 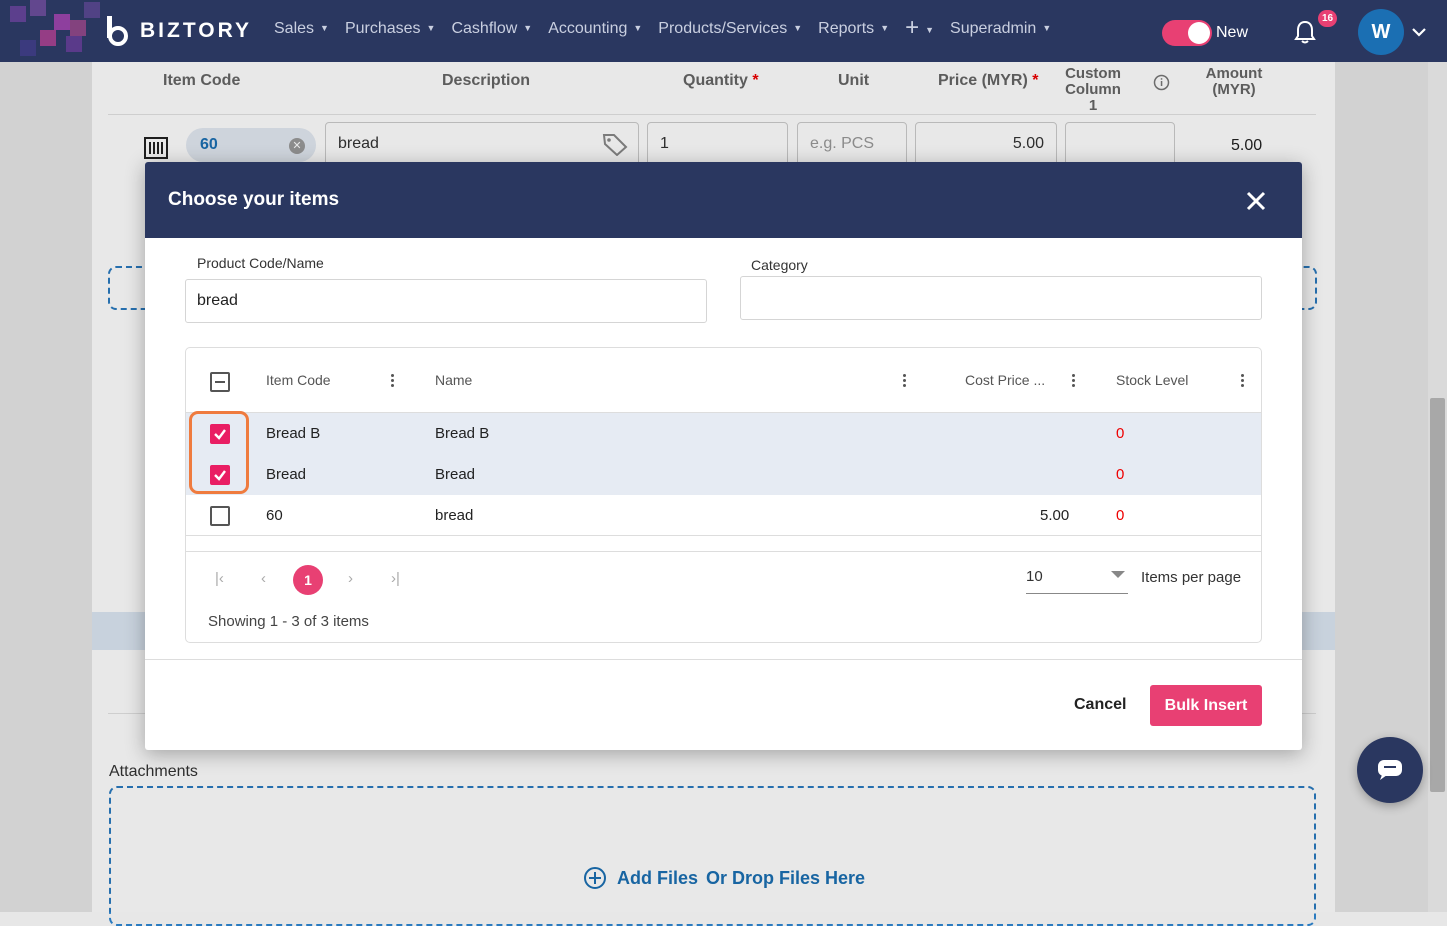 I want to click on menu-purchases: Purchases ▼, so click(x=390, y=29).